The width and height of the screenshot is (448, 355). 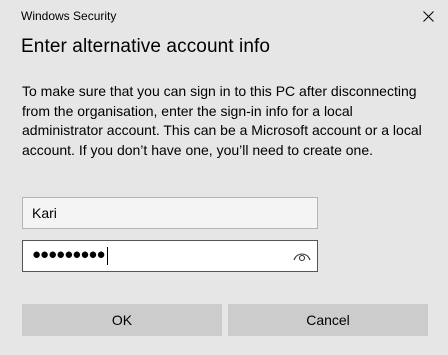 I want to click on close-icon, so click(x=428, y=16).